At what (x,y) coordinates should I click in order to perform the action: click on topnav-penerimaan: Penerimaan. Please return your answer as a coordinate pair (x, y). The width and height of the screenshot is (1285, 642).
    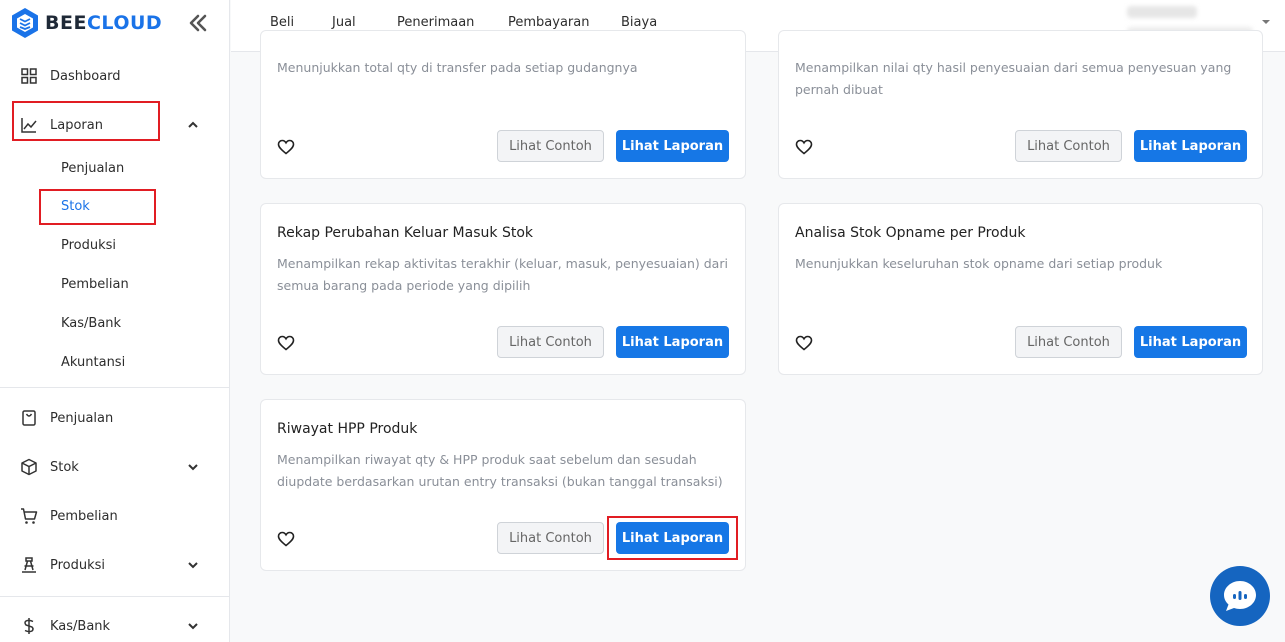
    Looking at the image, I should click on (435, 22).